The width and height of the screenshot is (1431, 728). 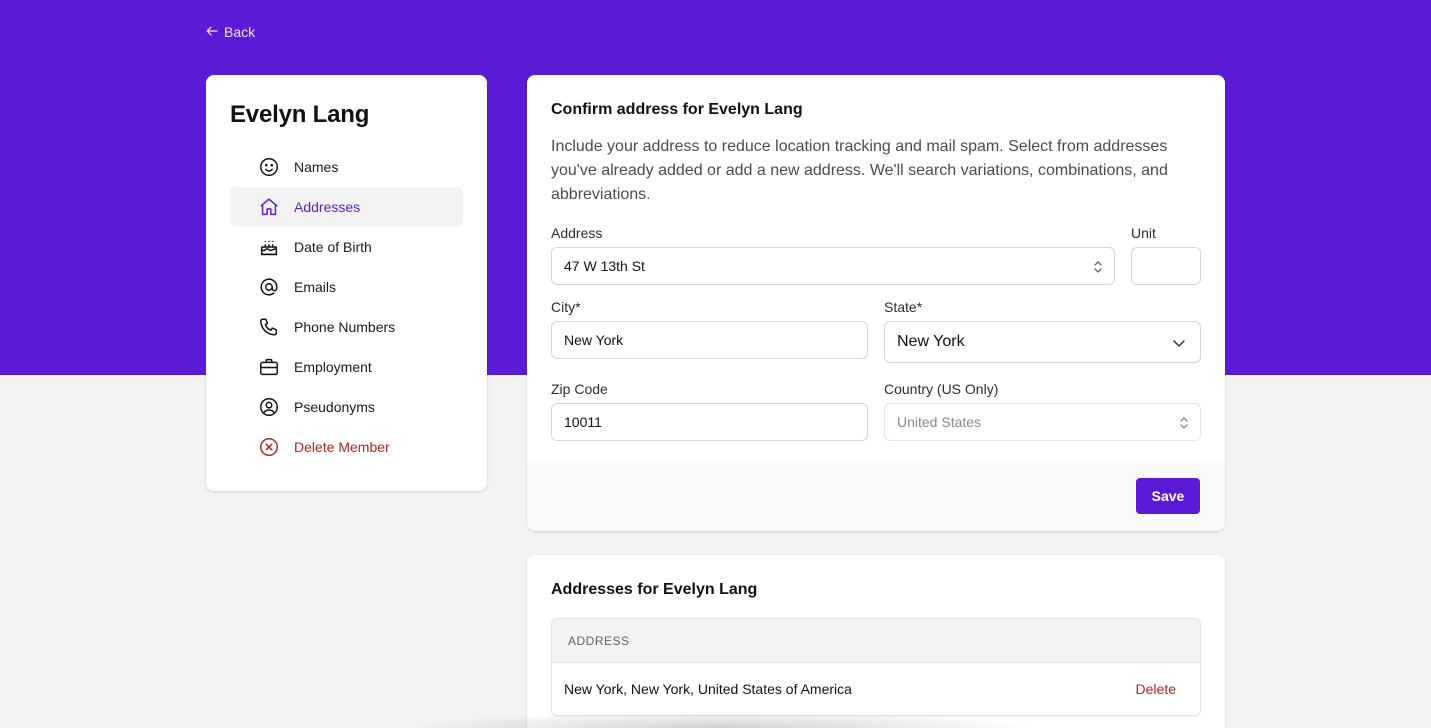 I want to click on zip-value: 10011, so click(x=583, y=422).